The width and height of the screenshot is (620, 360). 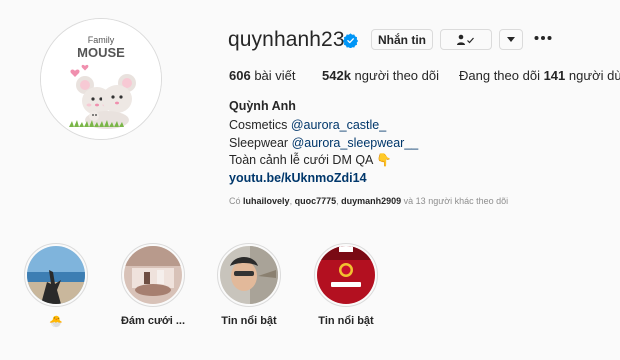 I want to click on chevron-down-icon, so click(x=511, y=39).